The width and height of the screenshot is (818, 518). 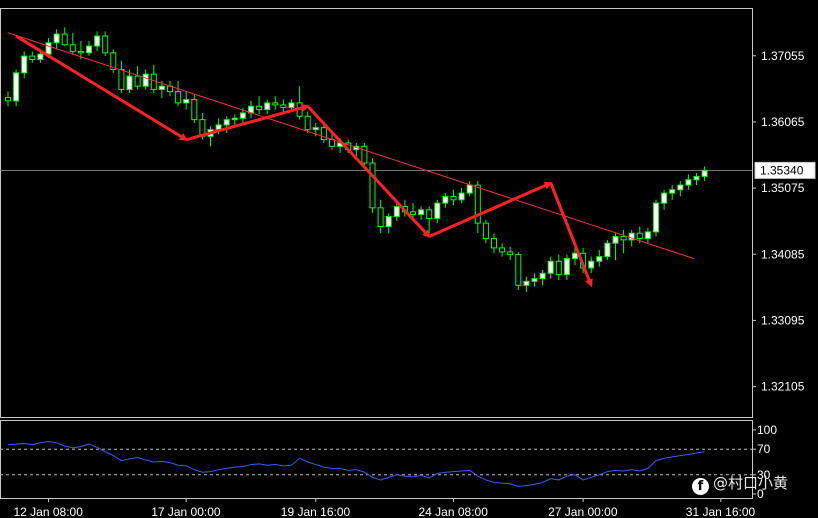 I want to click on time-tick-label: 19 Jan 16:00, so click(x=316, y=511).